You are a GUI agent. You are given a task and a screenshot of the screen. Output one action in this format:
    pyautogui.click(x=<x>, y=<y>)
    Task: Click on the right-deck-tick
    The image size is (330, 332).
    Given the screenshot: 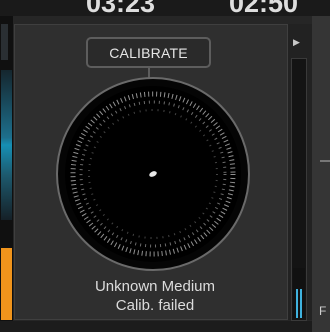 What is the action you would take?
    pyautogui.click(x=325, y=161)
    